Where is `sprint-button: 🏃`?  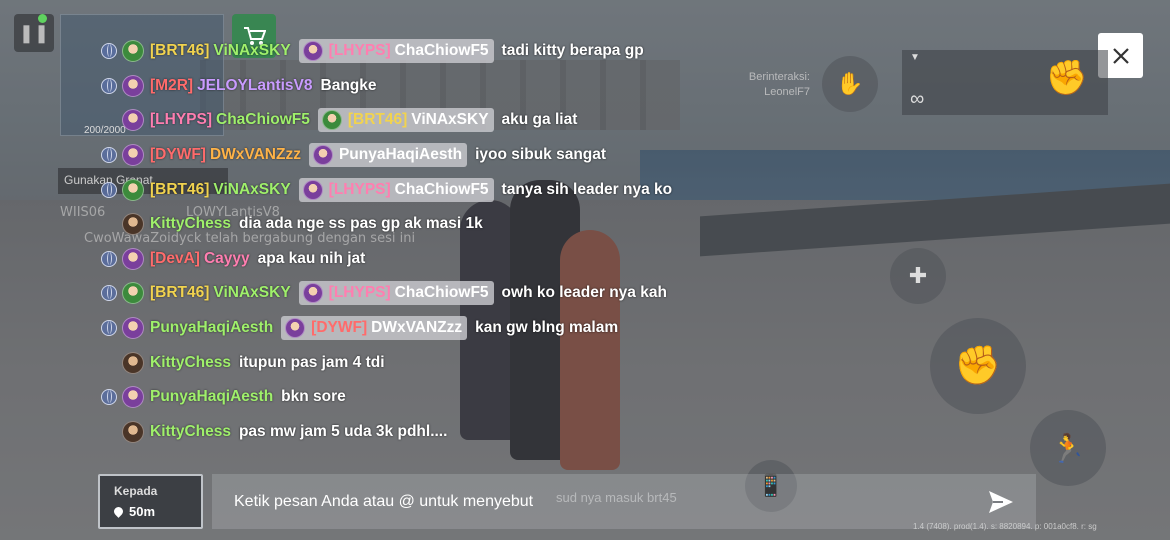 sprint-button: 🏃 is located at coordinates (1068, 448).